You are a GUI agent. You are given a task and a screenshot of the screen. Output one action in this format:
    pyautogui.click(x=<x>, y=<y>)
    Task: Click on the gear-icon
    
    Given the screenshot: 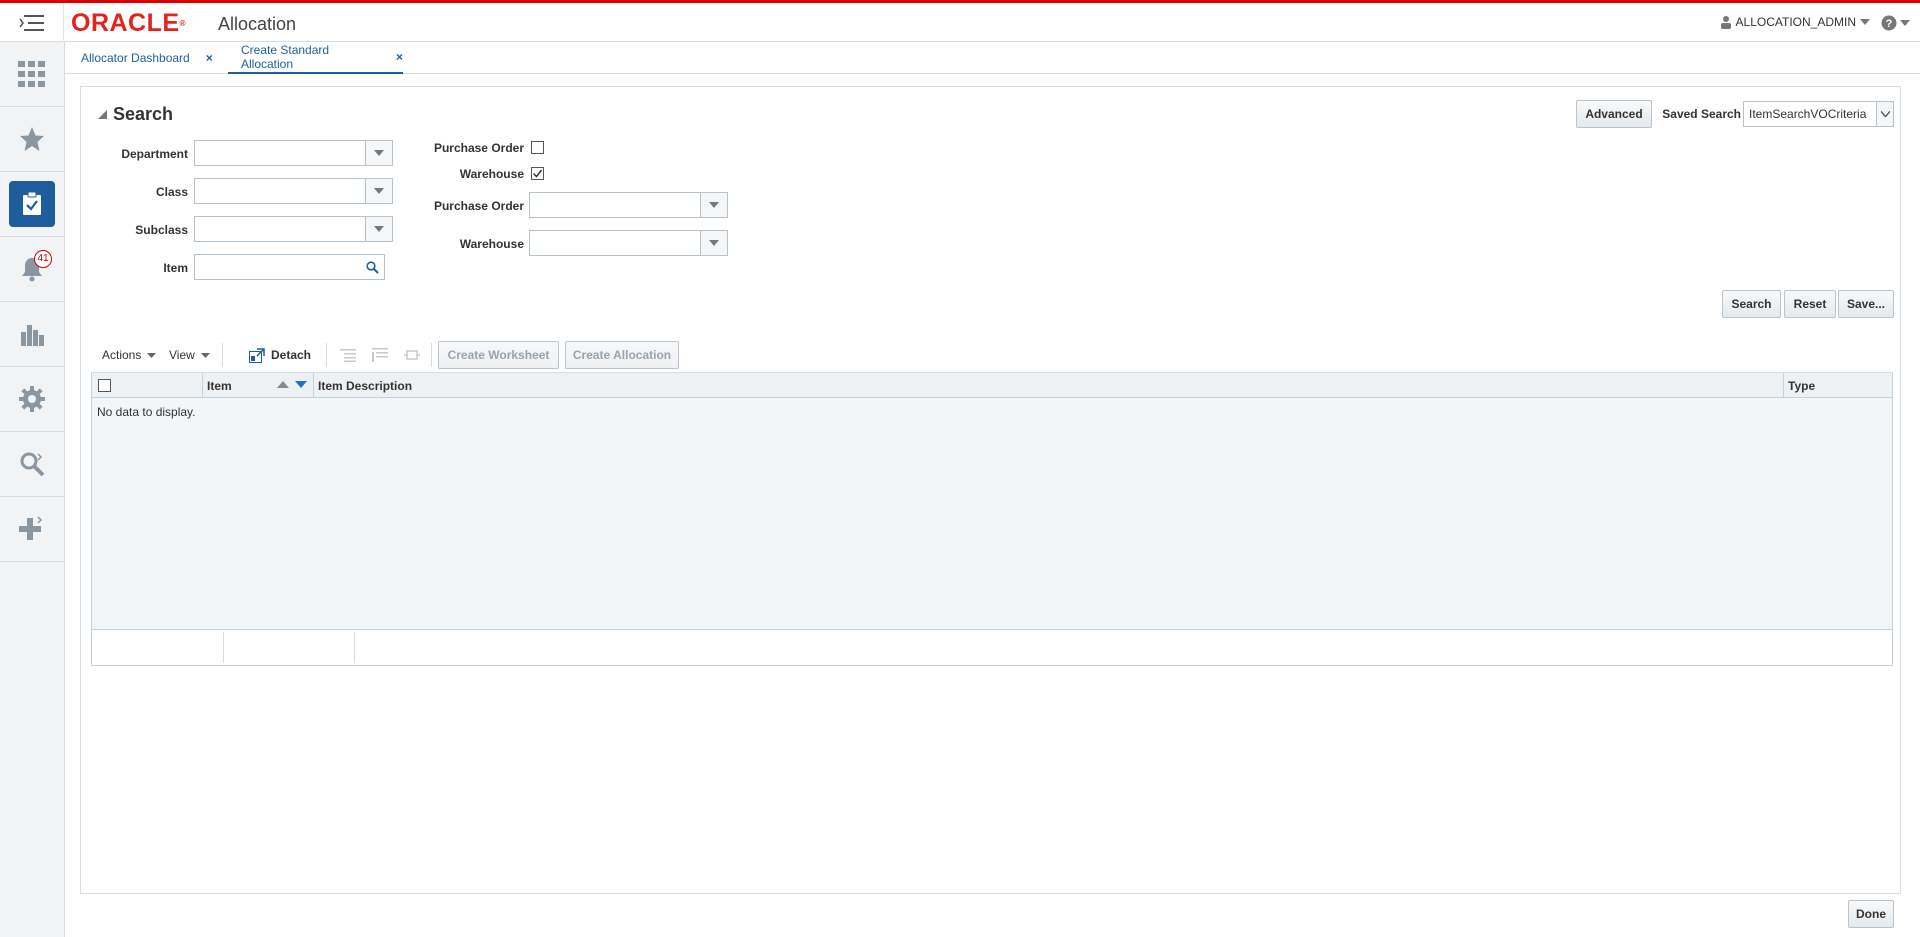 What is the action you would take?
    pyautogui.click(x=32, y=399)
    